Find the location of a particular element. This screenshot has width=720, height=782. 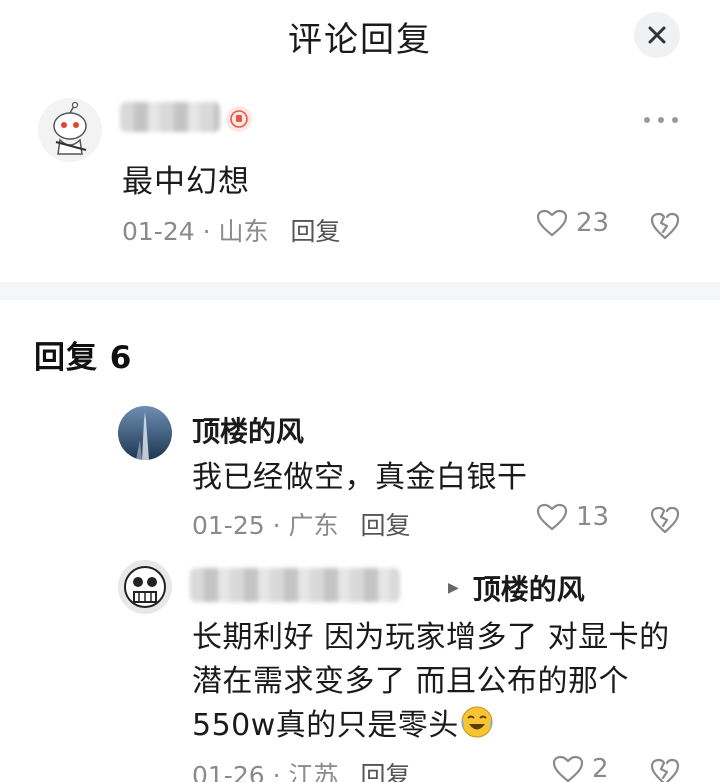

section-divider is located at coordinates (360, 291).